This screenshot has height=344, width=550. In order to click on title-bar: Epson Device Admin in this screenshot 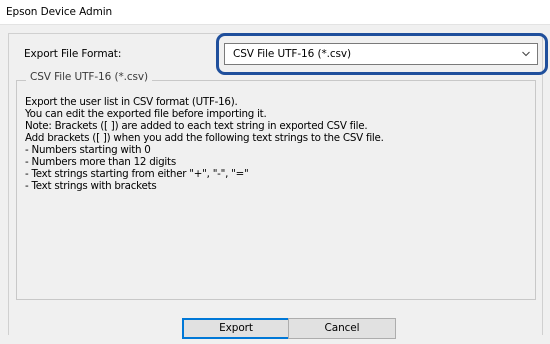, I will do `click(275, 12)`.